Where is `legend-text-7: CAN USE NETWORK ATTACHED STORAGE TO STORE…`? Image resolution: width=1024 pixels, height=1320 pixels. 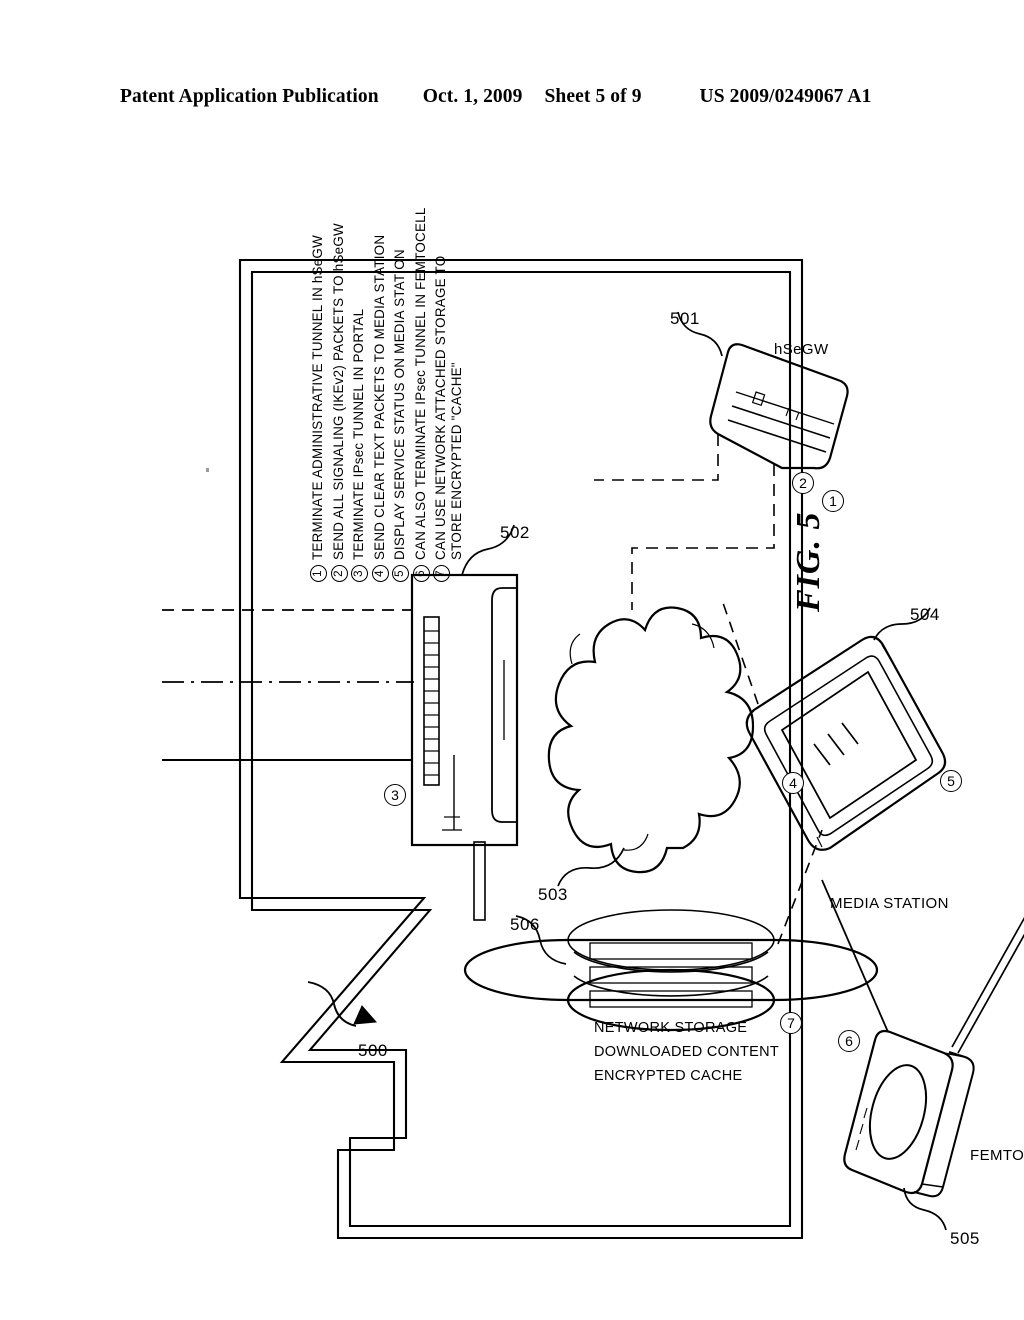
legend-text-7: CAN USE NETWORK ATTACHED STORAGE TO STORE… is located at coordinates (449, 408).